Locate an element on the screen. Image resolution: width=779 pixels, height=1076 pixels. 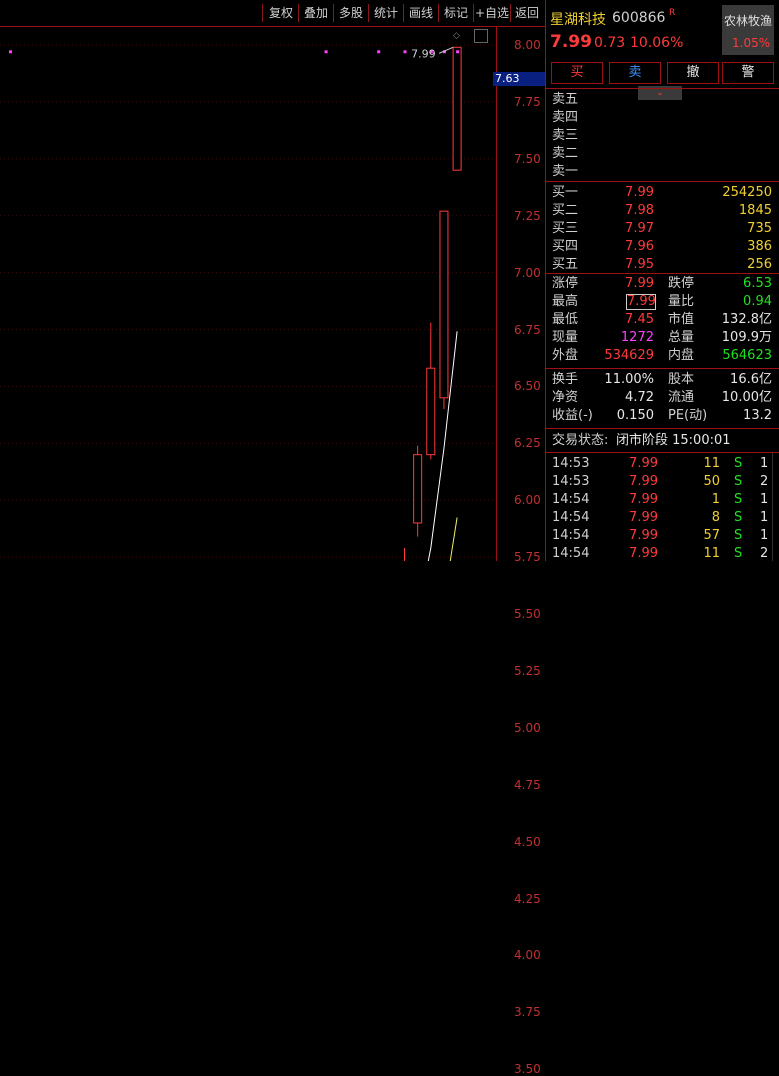
overlay-button: 叠加 is located at coordinates (316, 13).